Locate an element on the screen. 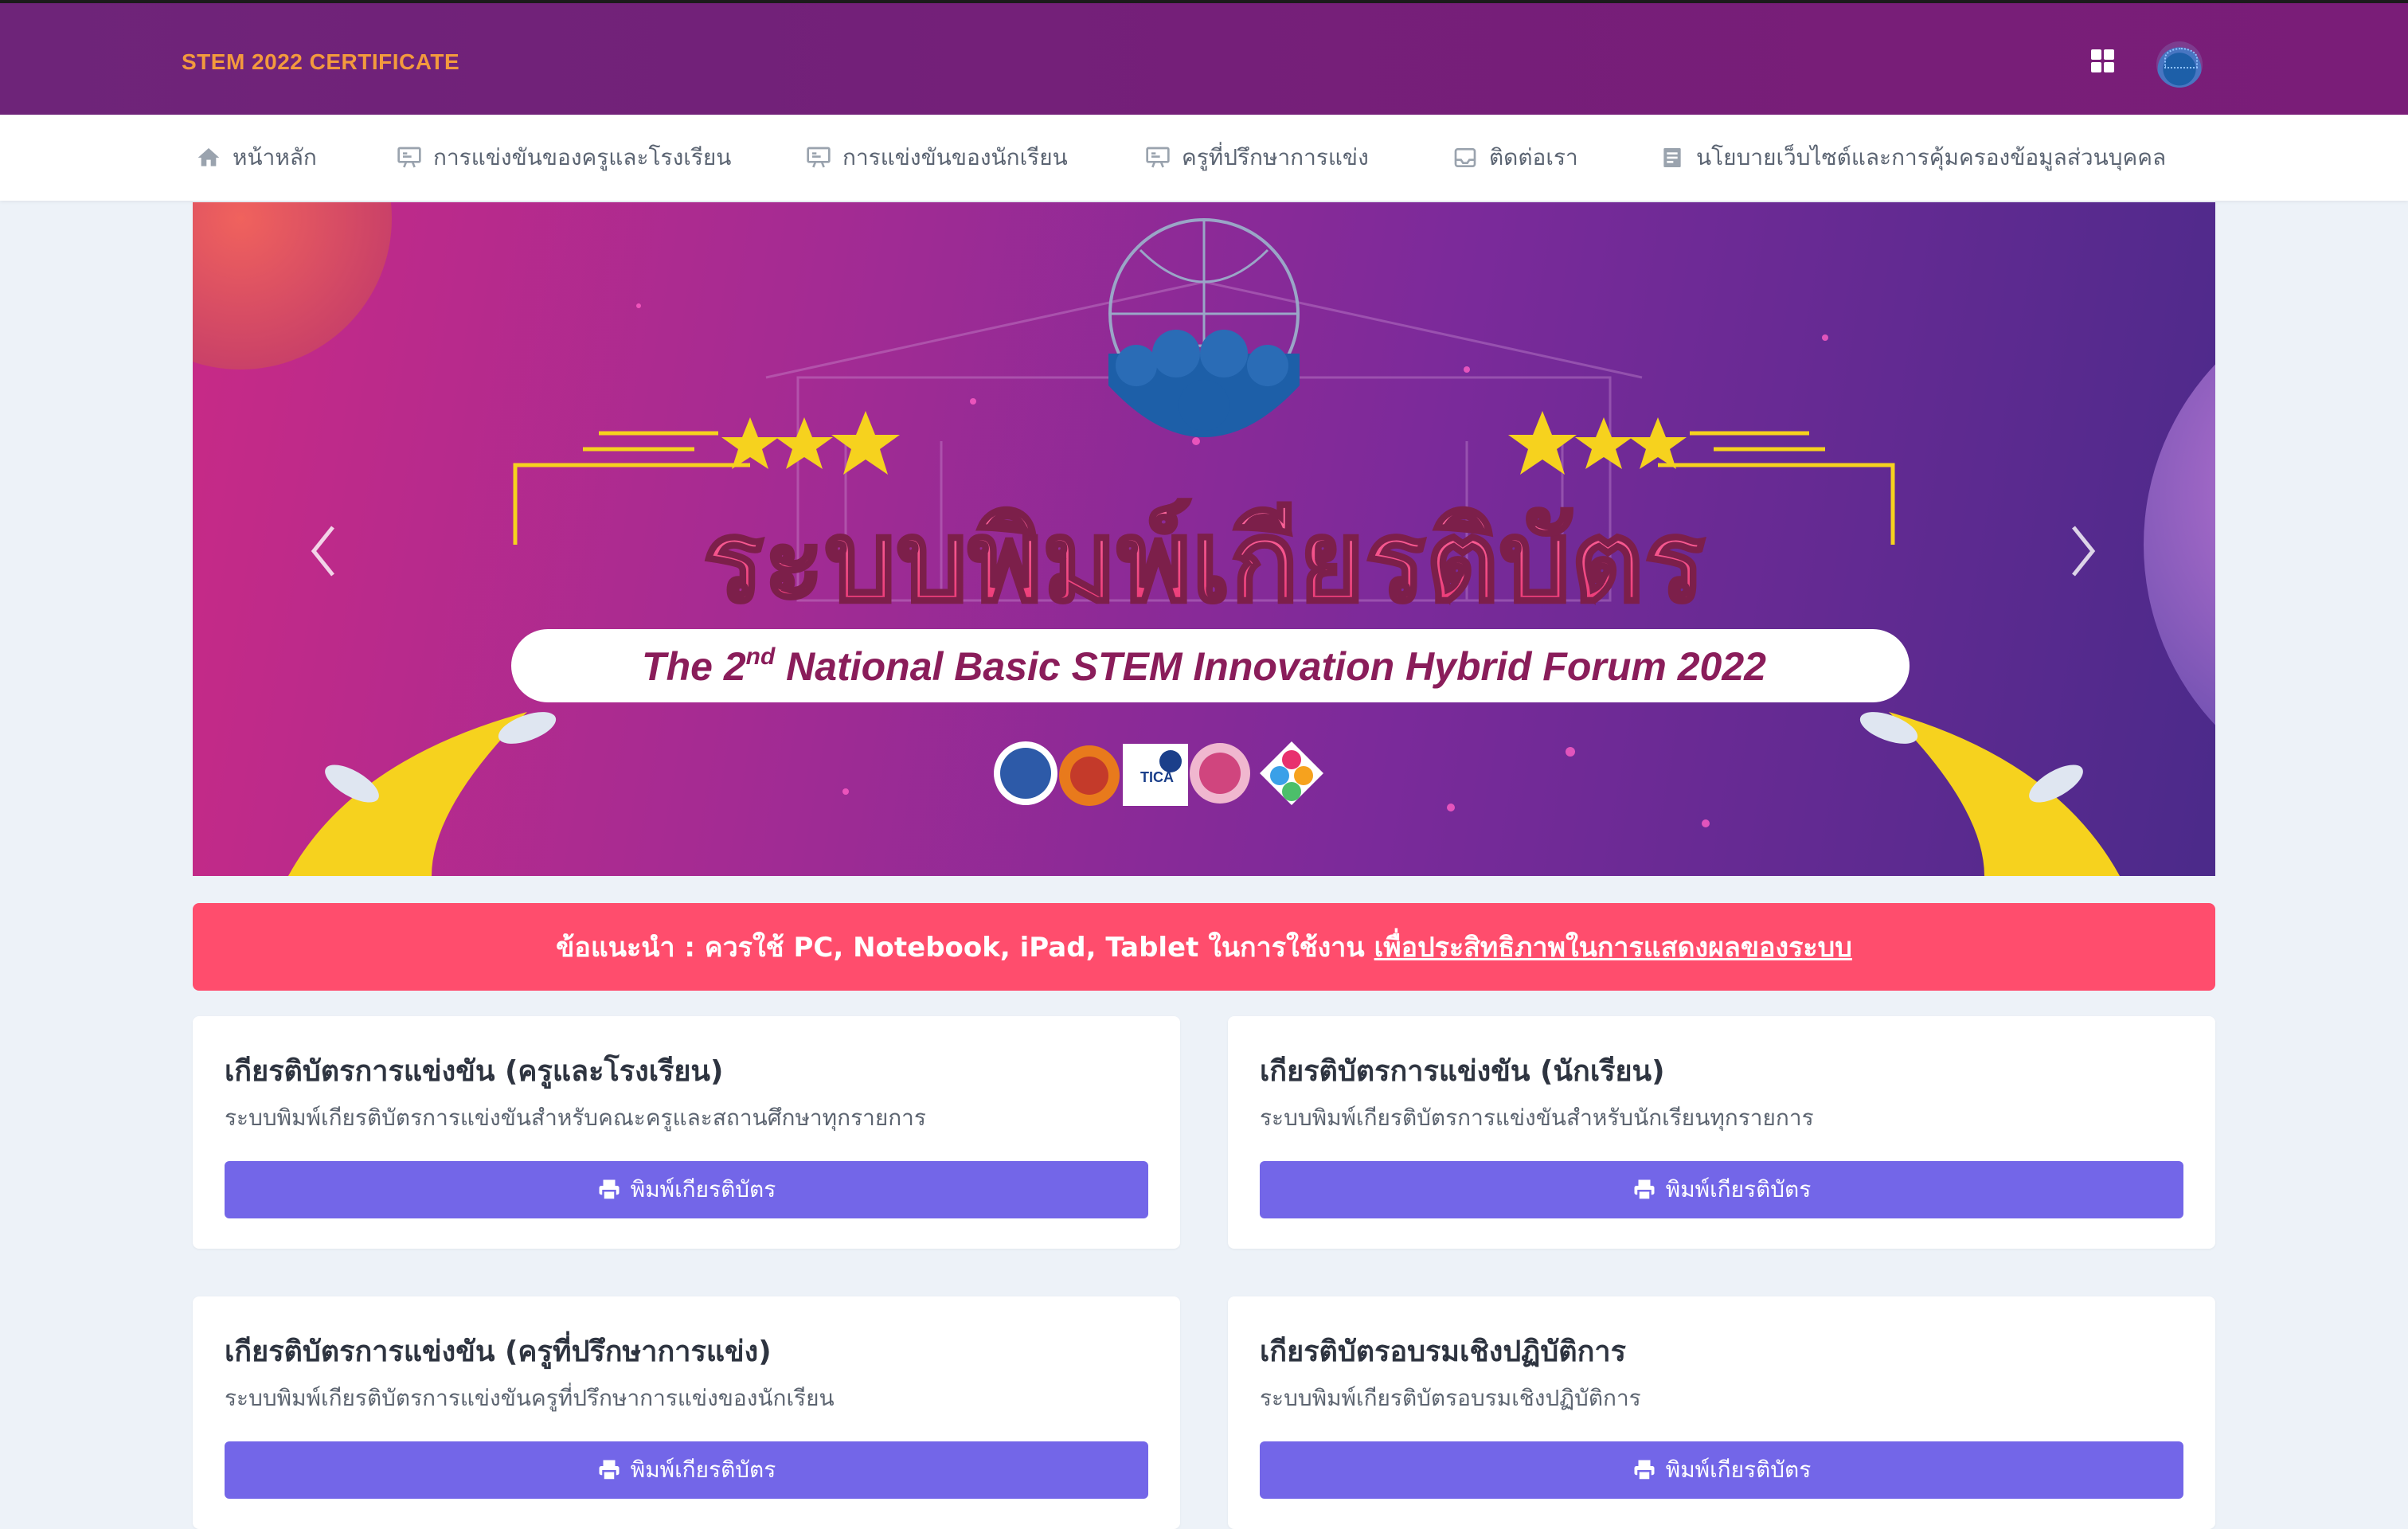 The width and height of the screenshot is (2408, 1529). card-title: เกียรติบัตรการแข่งขัน (นักเรียน) is located at coordinates (1462, 1071).